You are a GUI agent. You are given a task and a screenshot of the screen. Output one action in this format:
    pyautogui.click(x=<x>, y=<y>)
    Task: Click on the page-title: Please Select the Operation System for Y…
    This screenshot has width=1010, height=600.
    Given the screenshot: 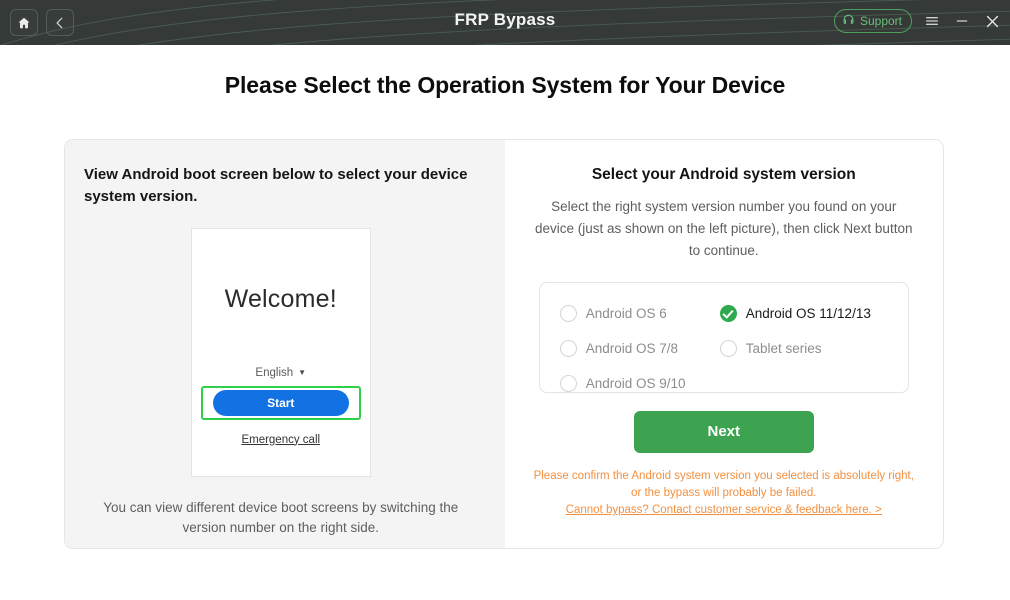 What is the action you would take?
    pyautogui.click(x=505, y=85)
    